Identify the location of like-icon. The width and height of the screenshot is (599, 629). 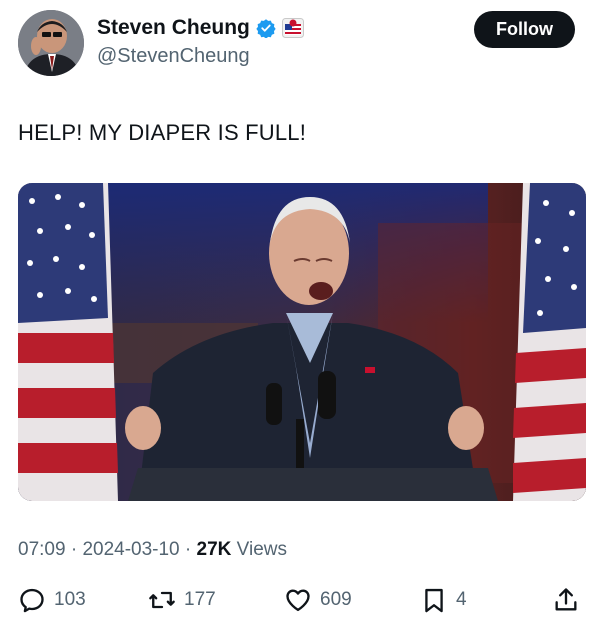
(298, 600).